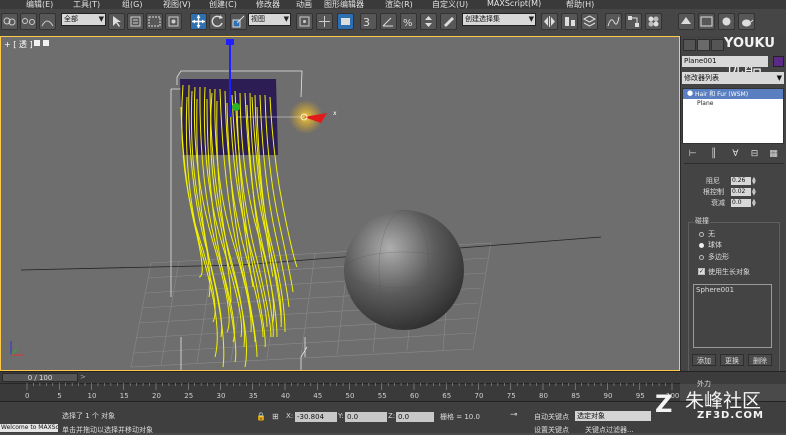 This screenshot has width=786, height=435. What do you see at coordinates (703, 45) in the screenshot?
I see `modify-tab-icon` at bounding box center [703, 45].